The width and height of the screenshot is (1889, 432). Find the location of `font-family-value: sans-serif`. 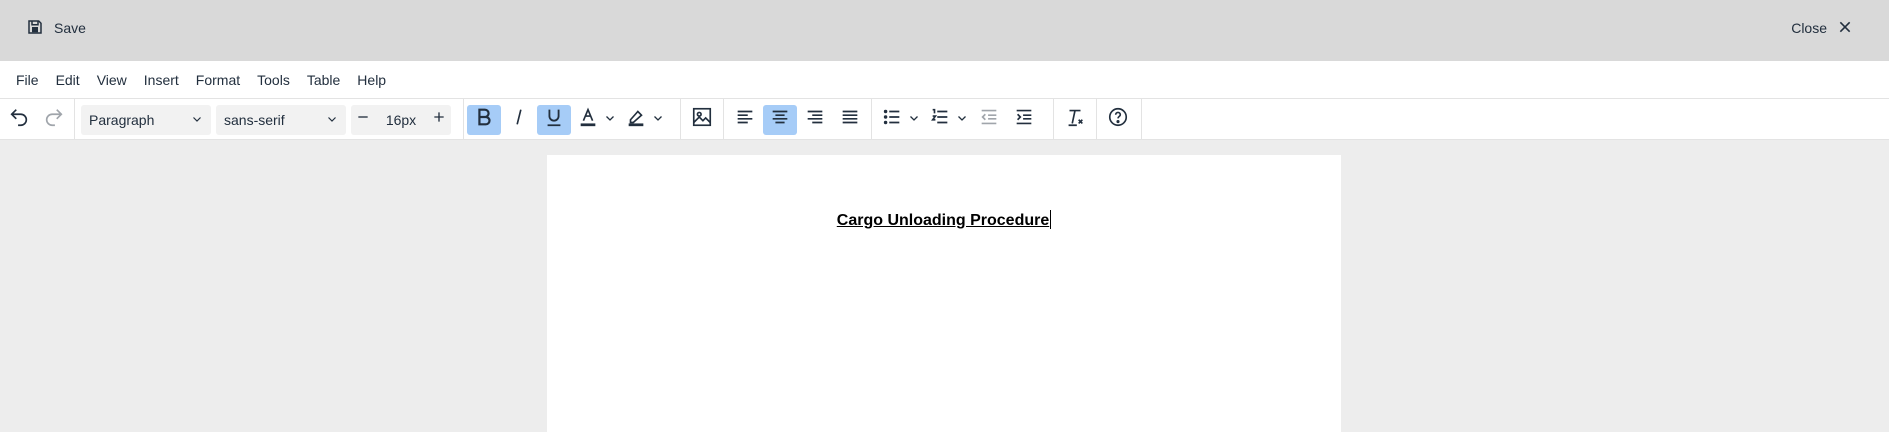

font-family-value: sans-serif is located at coordinates (254, 119).